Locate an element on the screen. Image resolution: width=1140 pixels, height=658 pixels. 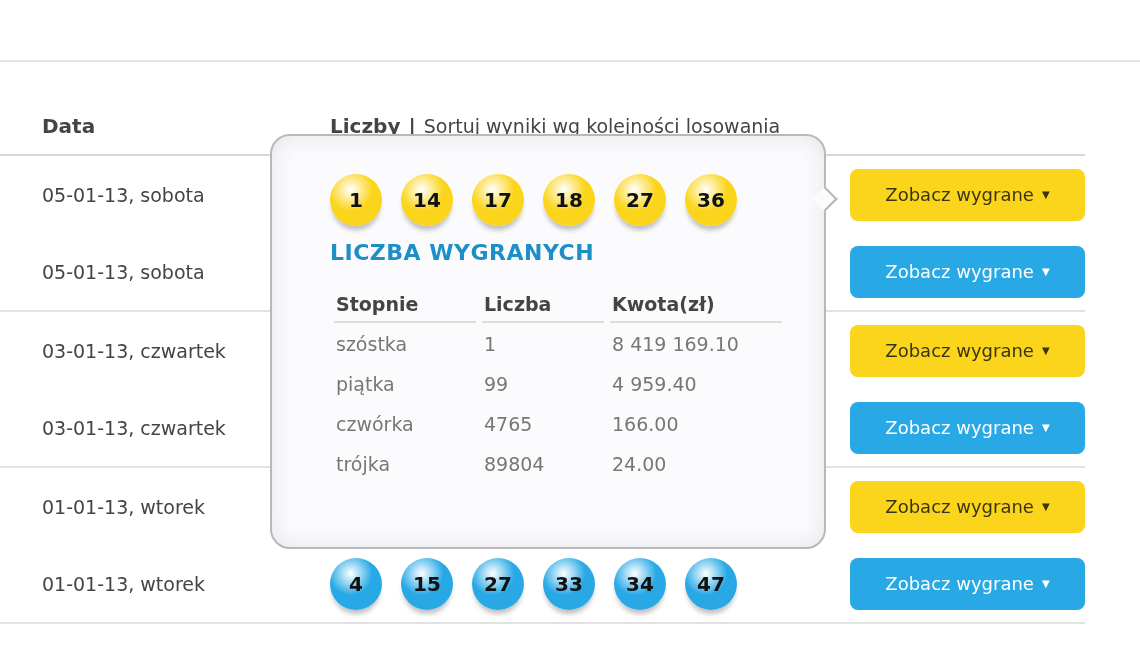
column-header: Kwota(zł) is located at coordinates (696, 308).